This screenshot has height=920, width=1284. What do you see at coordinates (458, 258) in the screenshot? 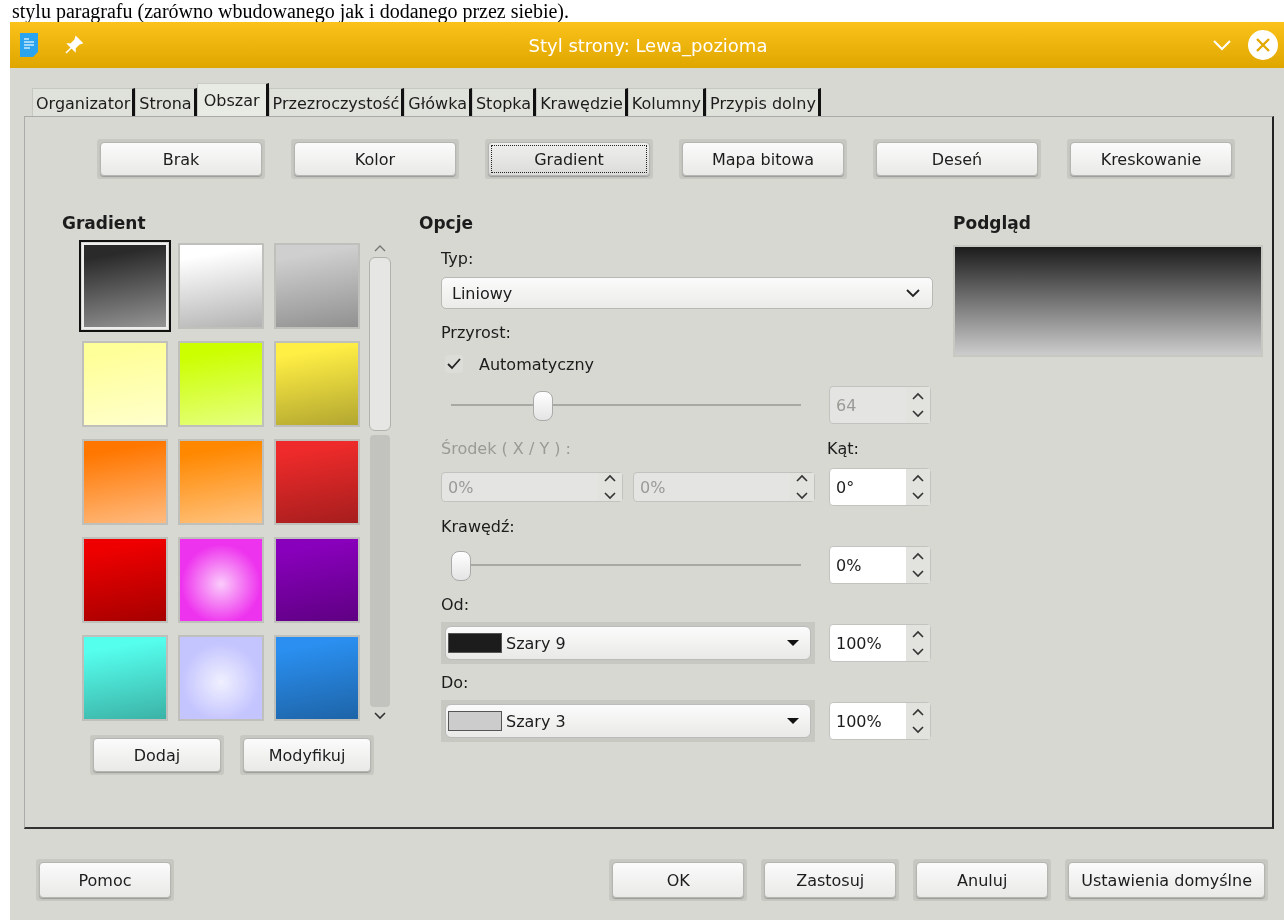
I see `field-label: Typ:` at bounding box center [458, 258].